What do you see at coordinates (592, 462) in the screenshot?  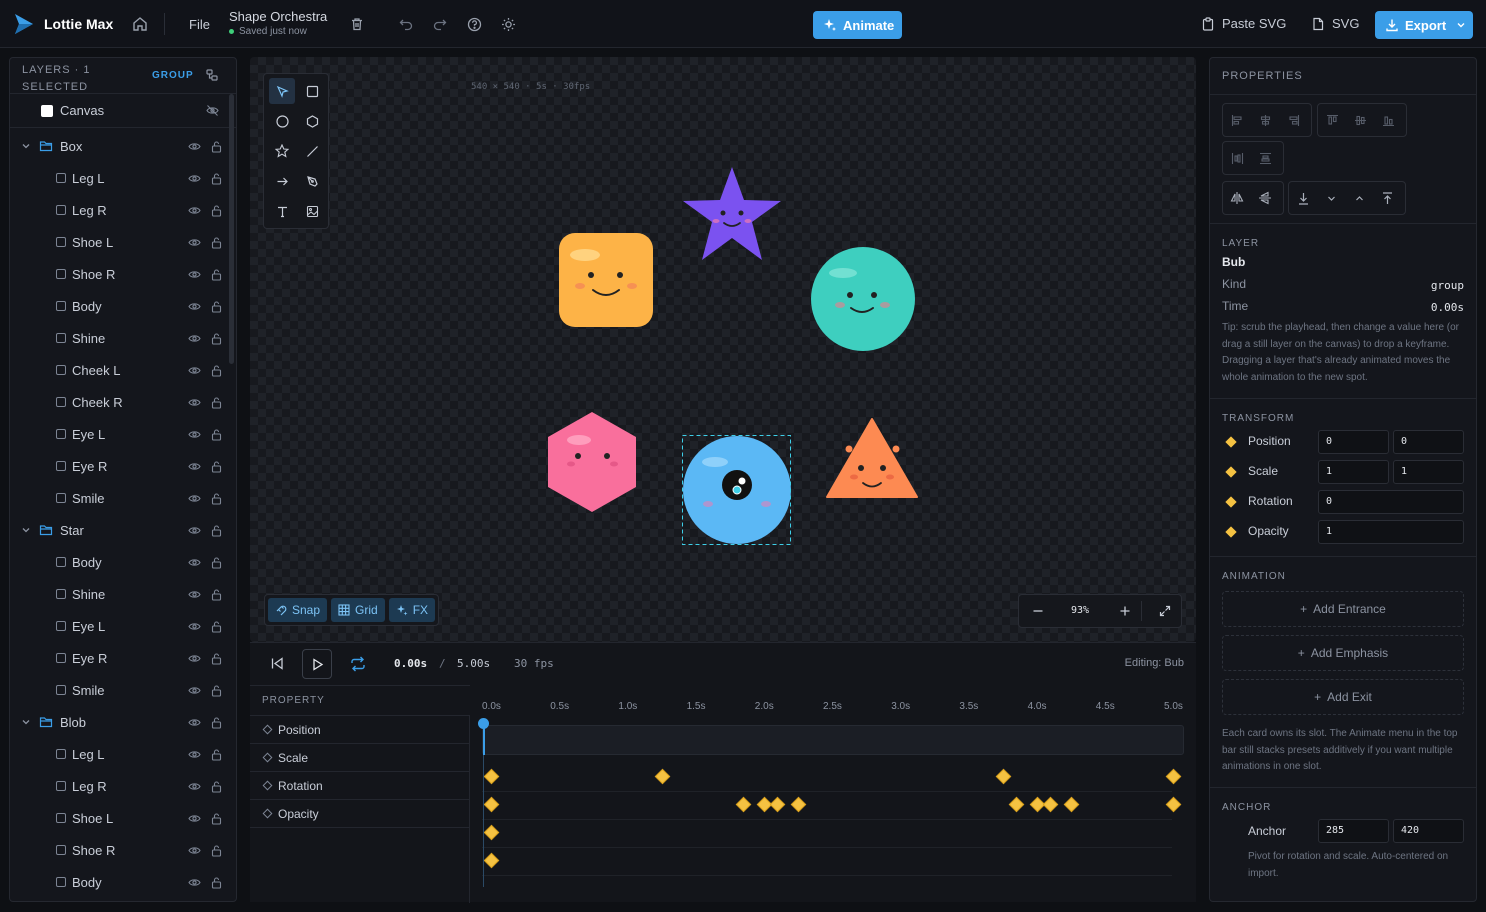 I see `hexagon-character` at bounding box center [592, 462].